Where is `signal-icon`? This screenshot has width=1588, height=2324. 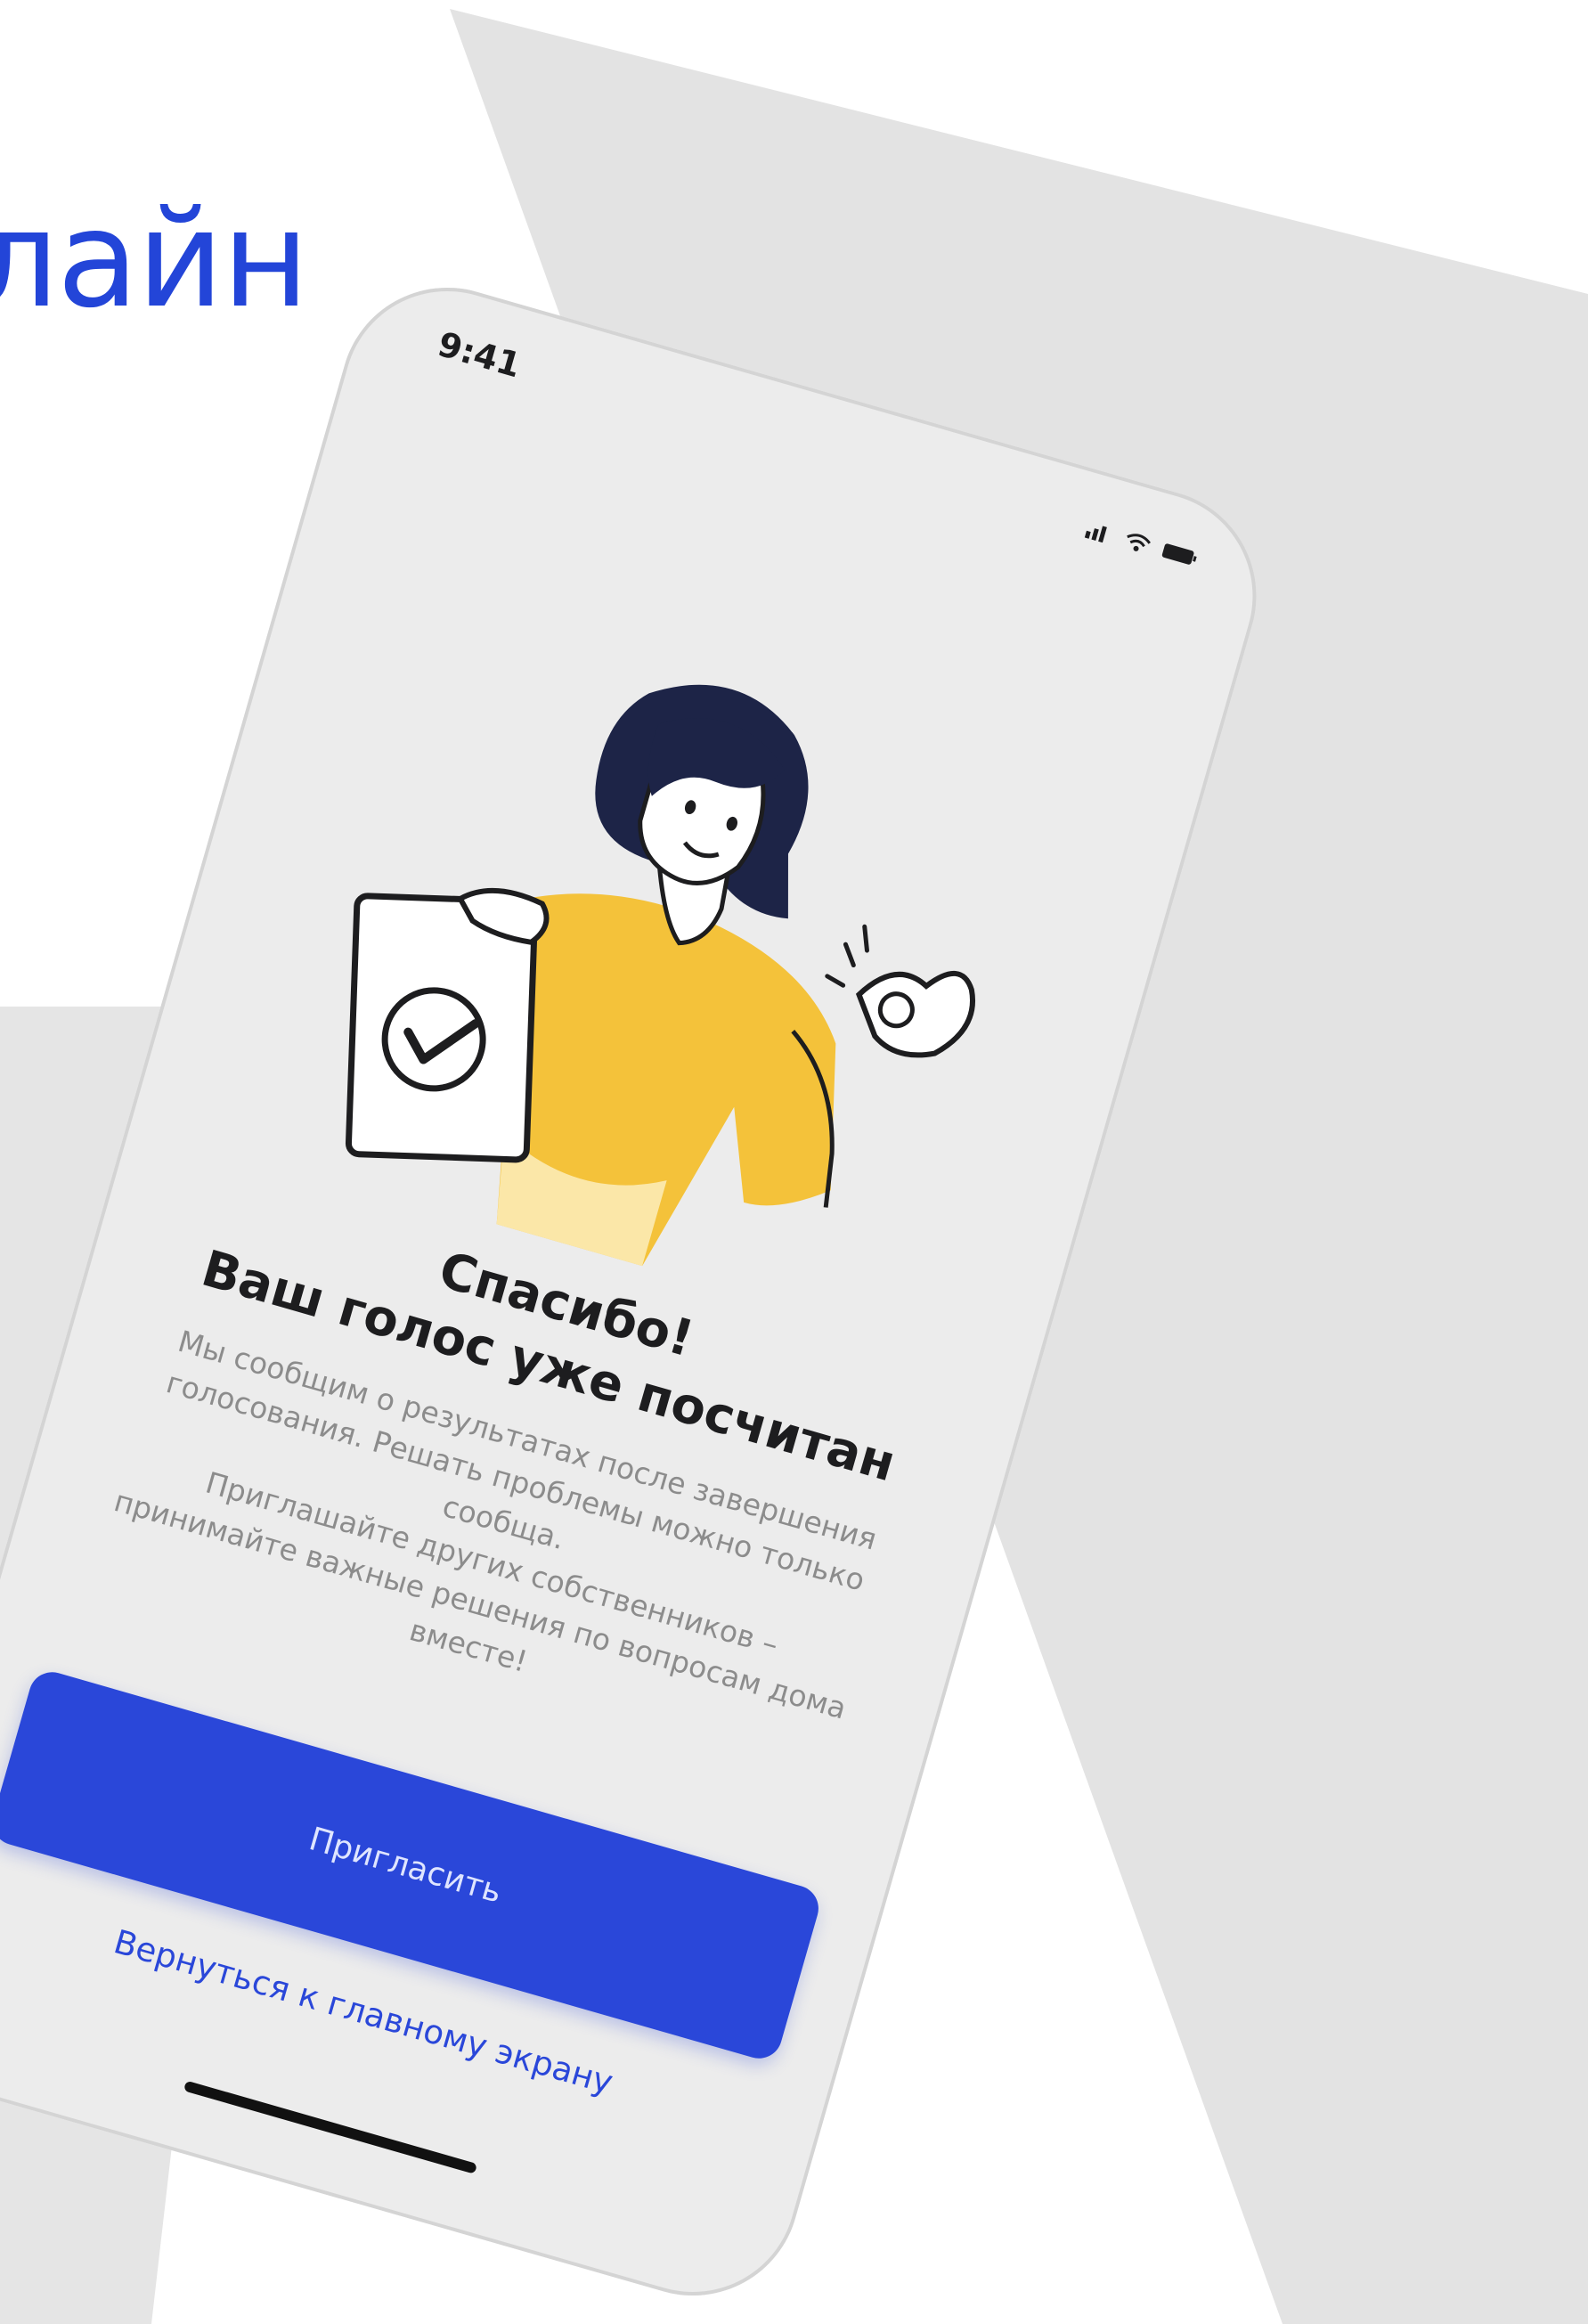
signal-icon is located at coordinates (1100, 531).